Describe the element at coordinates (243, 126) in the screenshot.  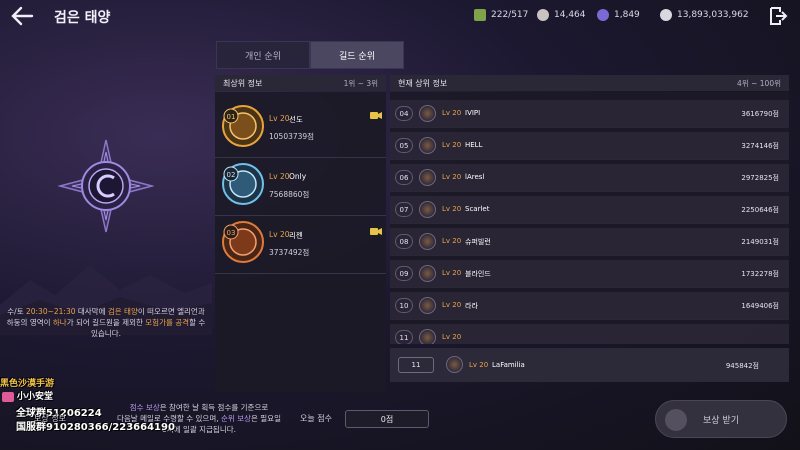
I see `gold-medal-icon: 01` at that location.